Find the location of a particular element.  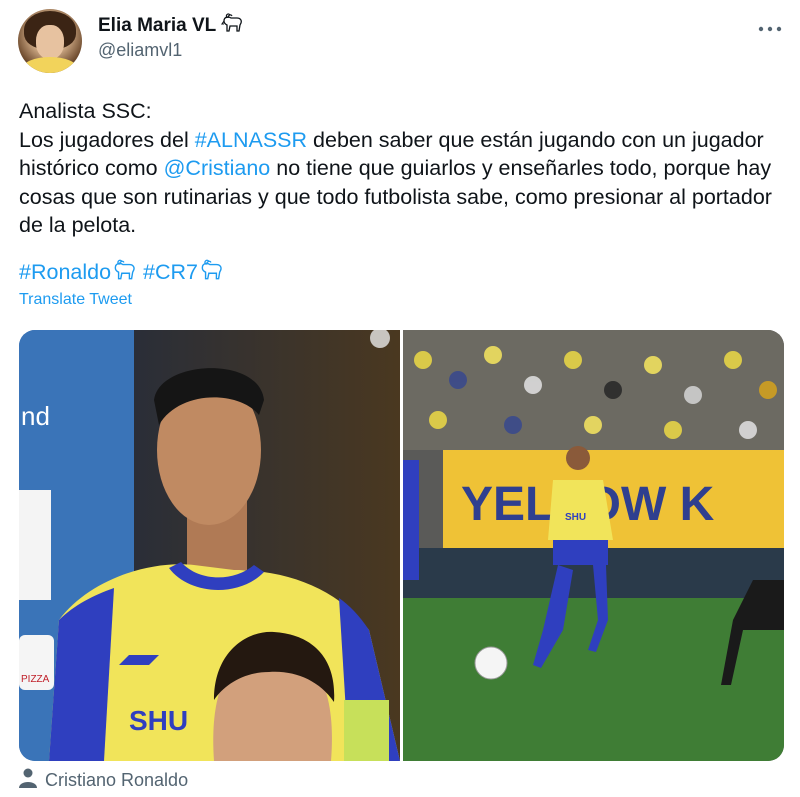

author-display-name: Elia Maria VL is located at coordinates (157, 26).